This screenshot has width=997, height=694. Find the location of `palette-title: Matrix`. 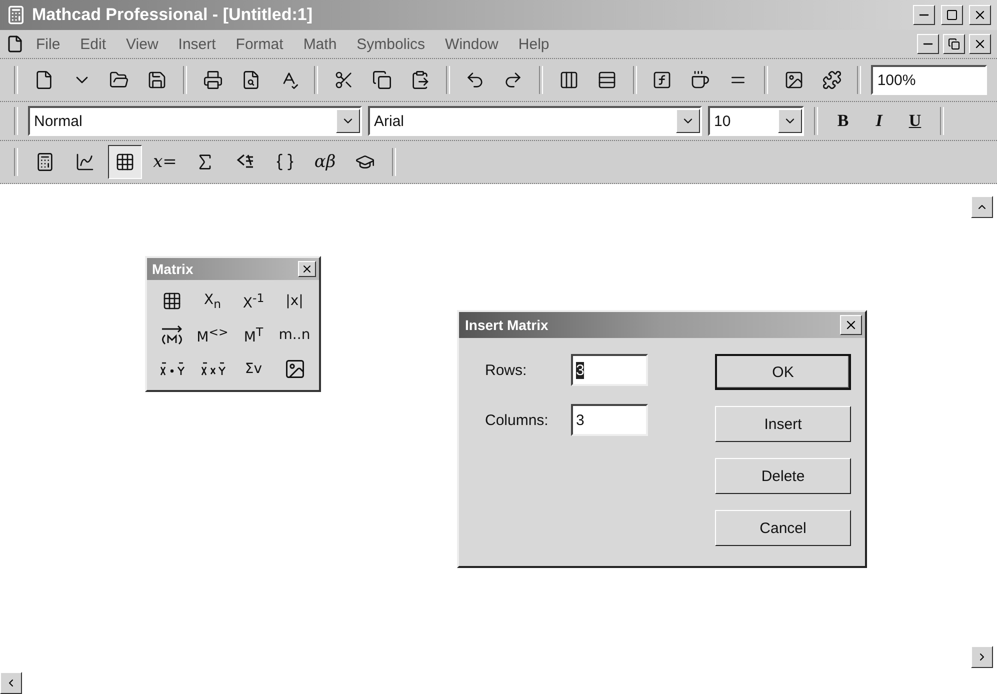

palette-title: Matrix is located at coordinates (173, 269).